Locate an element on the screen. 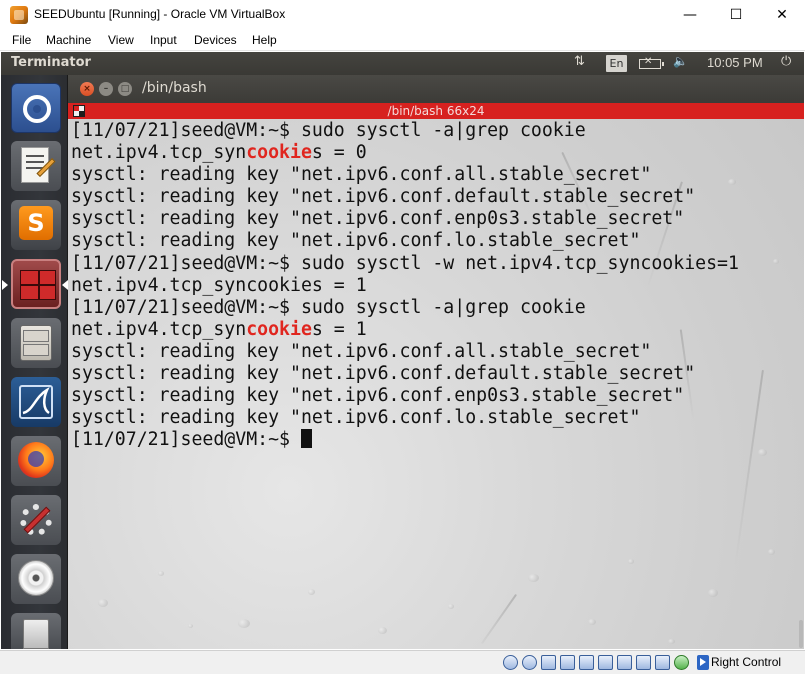  launcher-firefox is located at coordinates (36, 461).